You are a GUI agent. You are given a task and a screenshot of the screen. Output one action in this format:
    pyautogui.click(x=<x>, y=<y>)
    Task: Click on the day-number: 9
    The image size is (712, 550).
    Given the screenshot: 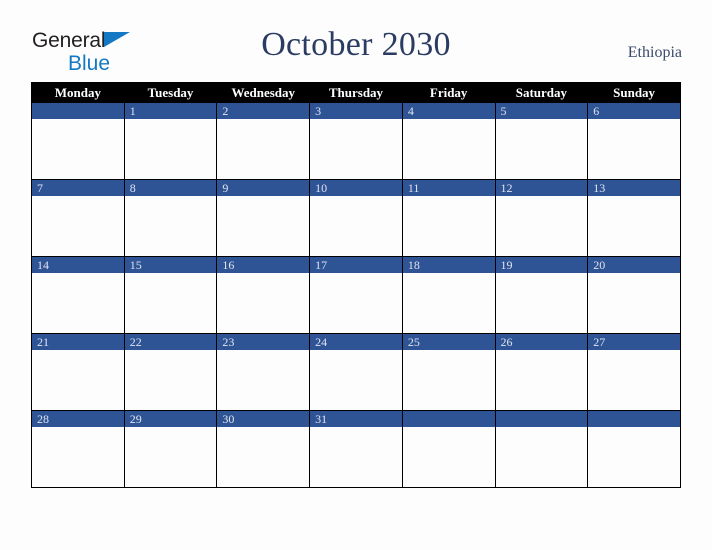 What is the action you would take?
    pyautogui.click(x=263, y=188)
    